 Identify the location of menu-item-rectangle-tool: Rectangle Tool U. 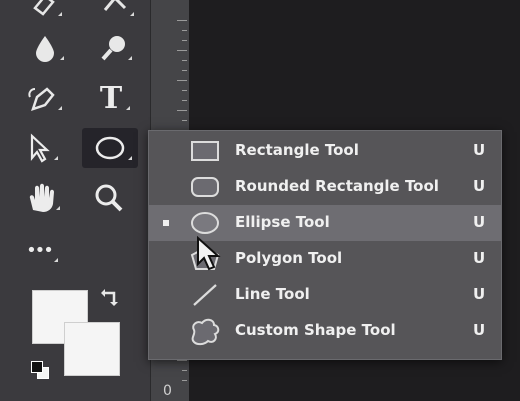
(325, 151).